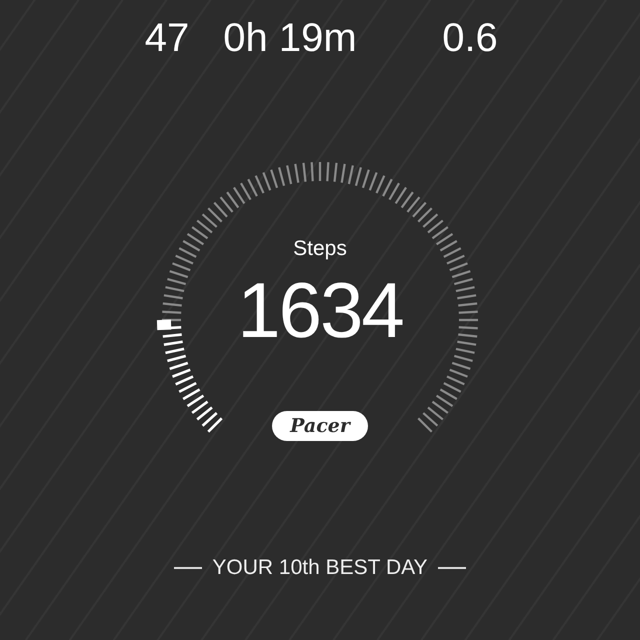 Image resolution: width=640 pixels, height=640 pixels. I want to click on step-count: 1634, so click(320, 310).